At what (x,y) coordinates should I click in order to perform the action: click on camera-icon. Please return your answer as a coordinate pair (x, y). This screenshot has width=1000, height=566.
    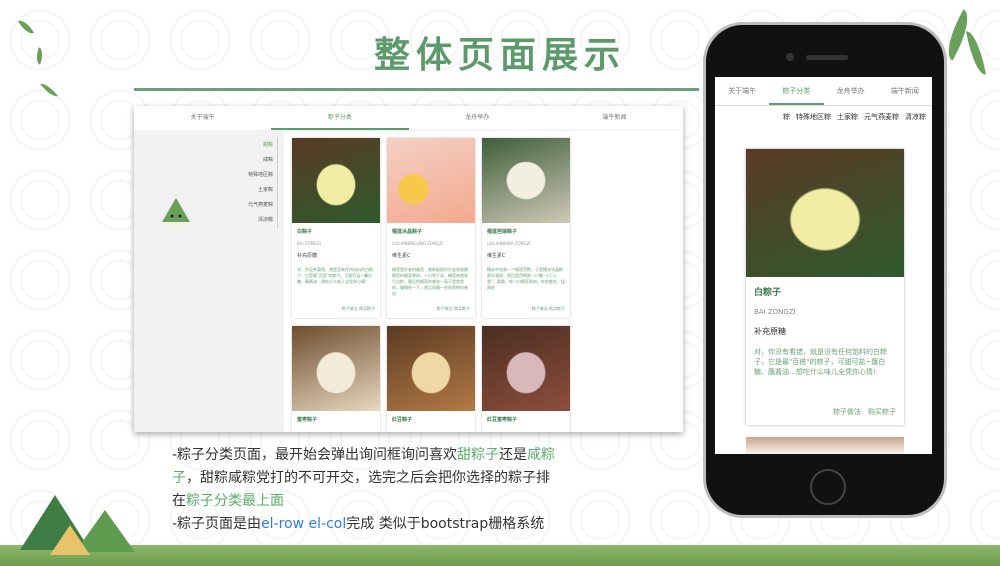
    Looking at the image, I should click on (790, 57).